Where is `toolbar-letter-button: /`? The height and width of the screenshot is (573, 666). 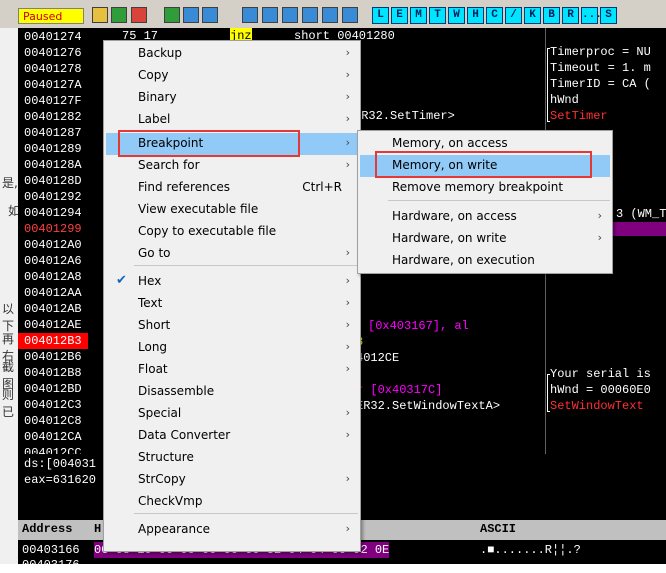
toolbar-letter-button: / is located at coordinates (513, 15).